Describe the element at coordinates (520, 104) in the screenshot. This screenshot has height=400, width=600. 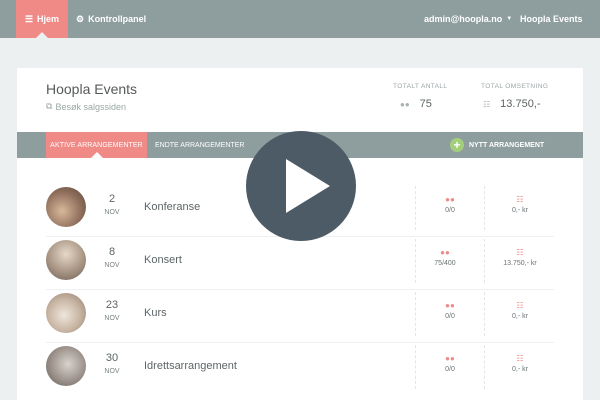
I see `total-revenue-value: 13.750,-` at that location.